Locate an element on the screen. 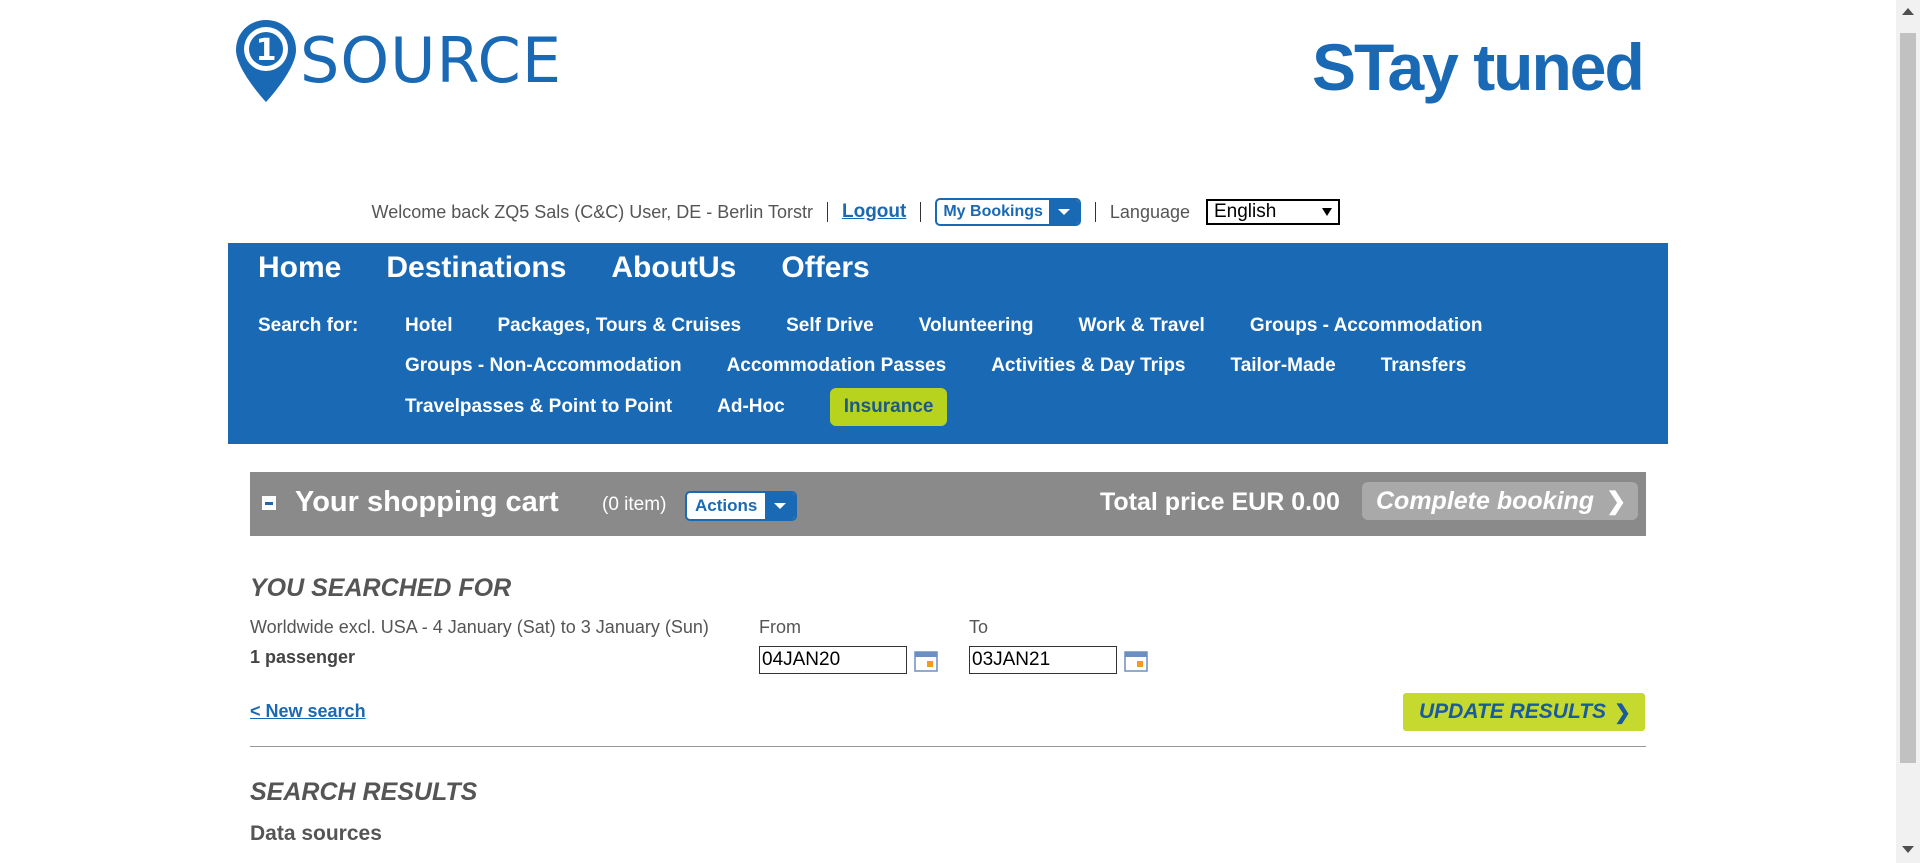  logo-wordmark: SOURCE is located at coordinates (431, 60).